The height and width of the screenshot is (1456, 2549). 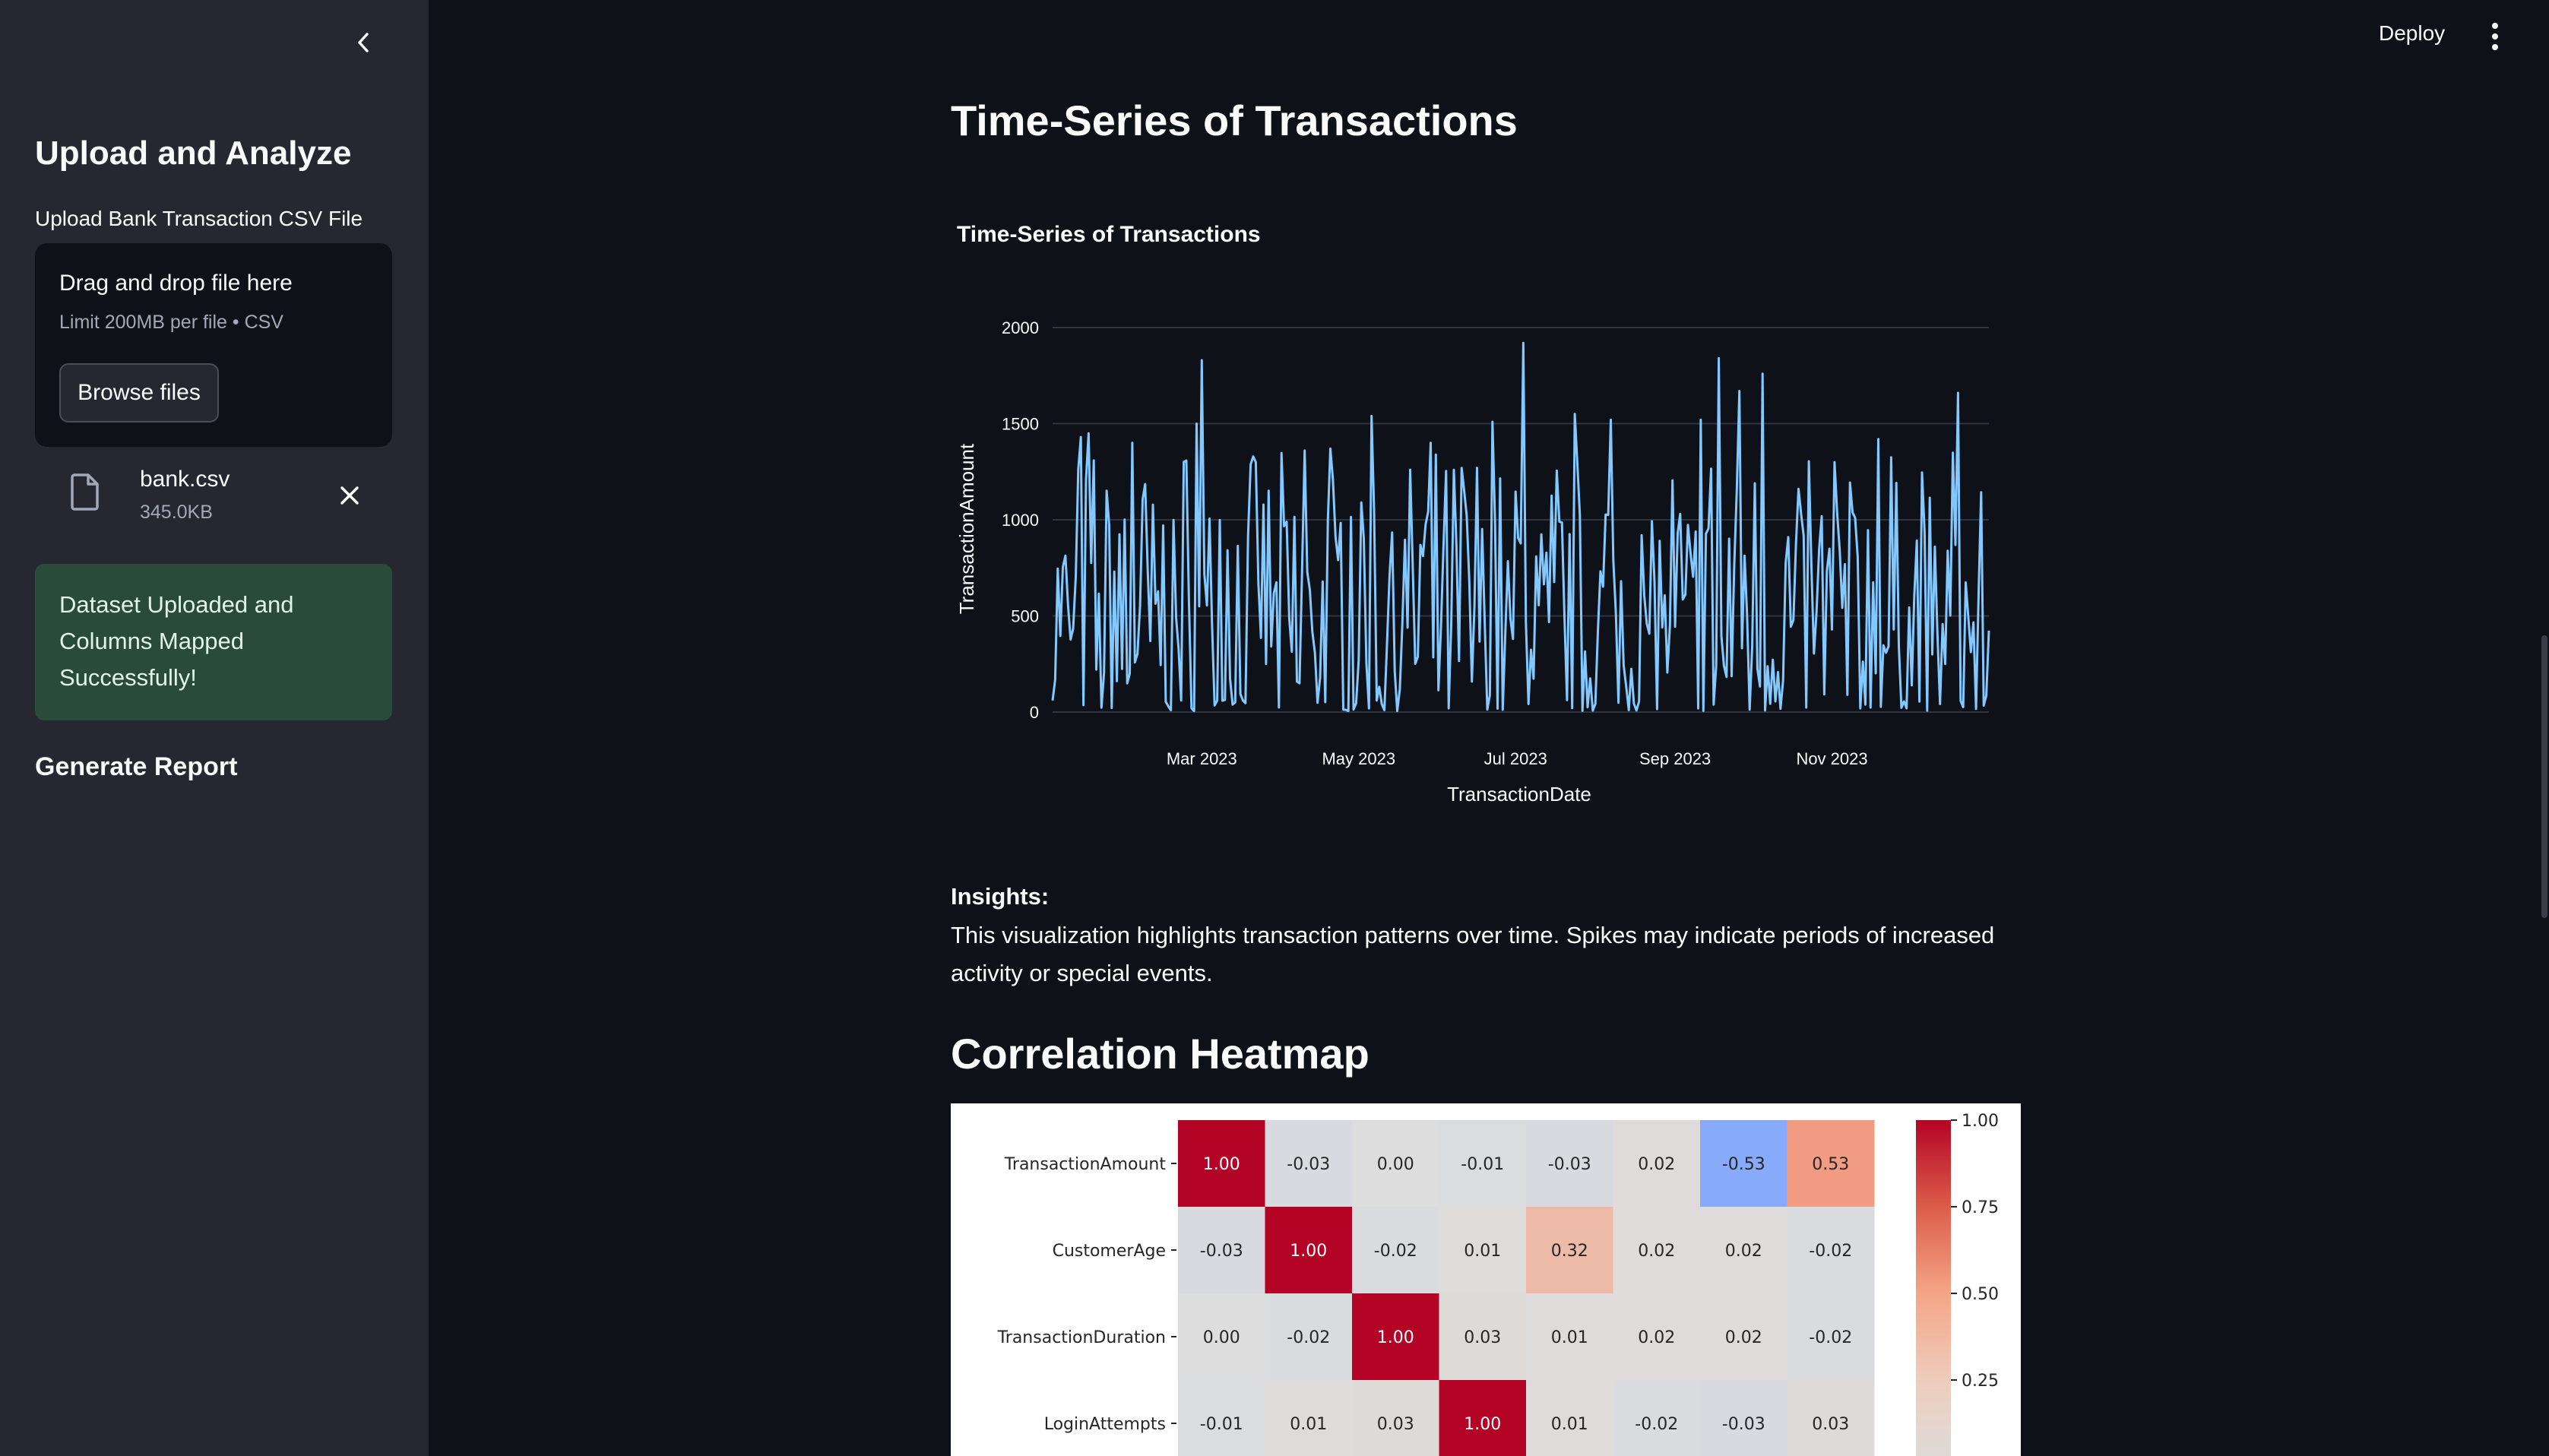 What do you see at coordinates (176, 512) in the screenshot?
I see `file-size: 345.0KB` at bounding box center [176, 512].